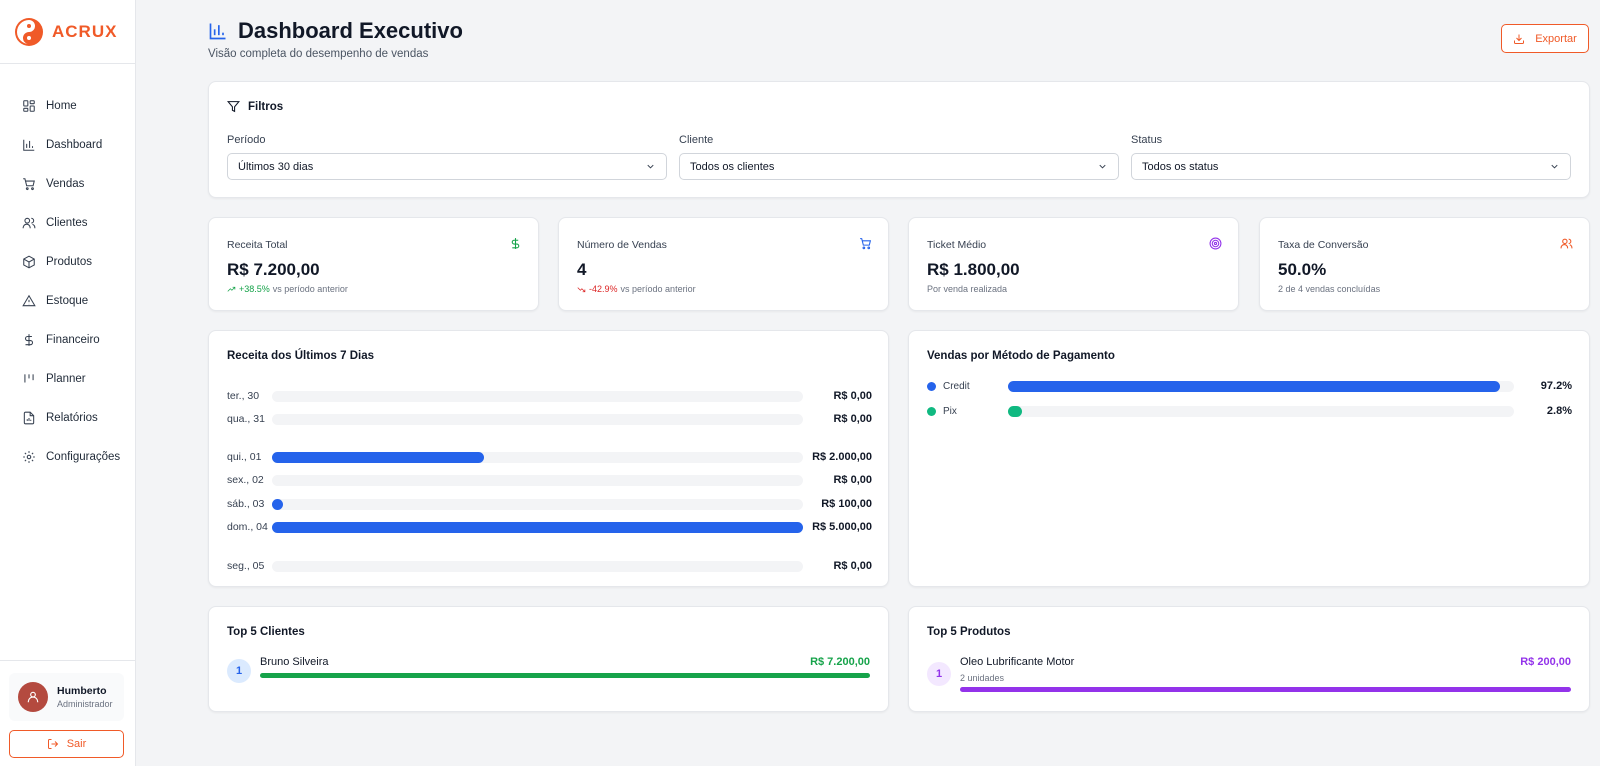 This screenshot has width=1600, height=766. I want to click on users-icon, so click(29, 222).